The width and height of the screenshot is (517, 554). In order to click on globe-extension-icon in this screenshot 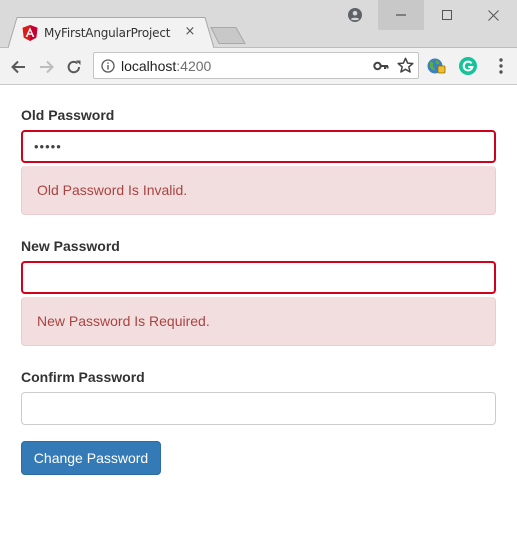, I will do `click(436, 66)`.